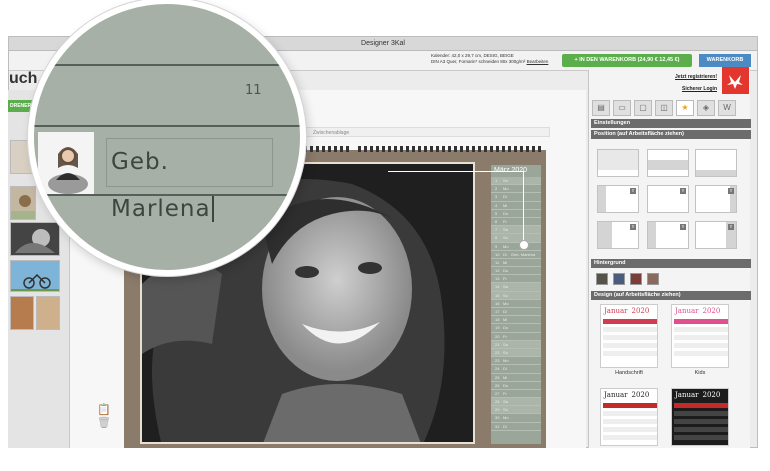  What do you see at coordinates (516, 295) in the screenshot?
I see `calendar-row: 15 So` at bounding box center [516, 295].